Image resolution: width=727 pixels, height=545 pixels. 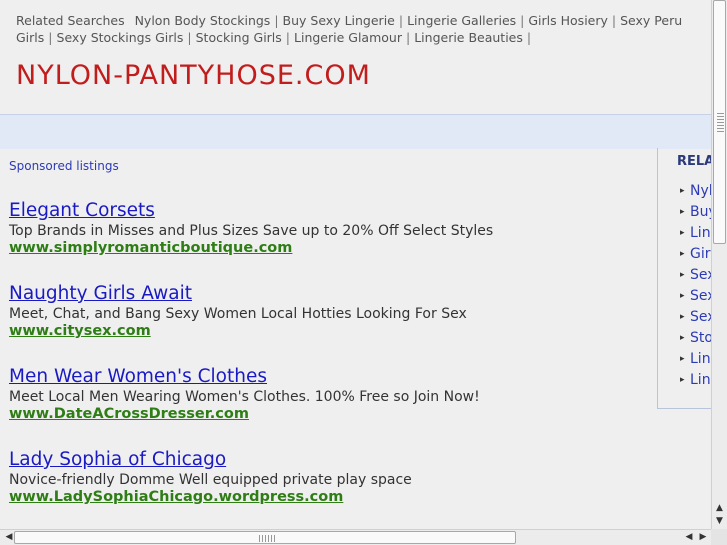 What do you see at coordinates (329, 331) in the screenshot?
I see `ad-url-link: www.citysex.com` at bounding box center [329, 331].